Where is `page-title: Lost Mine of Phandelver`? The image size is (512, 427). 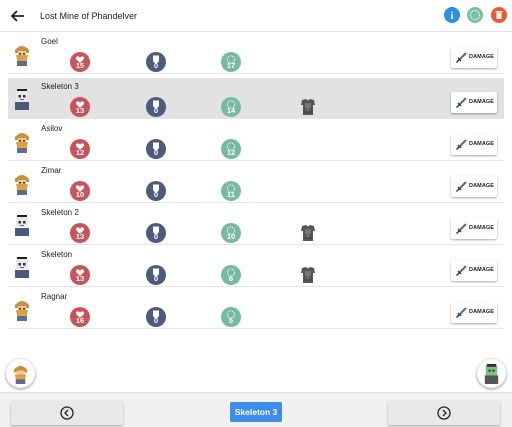
page-title: Lost Mine of Phandelver is located at coordinates (89, 16).